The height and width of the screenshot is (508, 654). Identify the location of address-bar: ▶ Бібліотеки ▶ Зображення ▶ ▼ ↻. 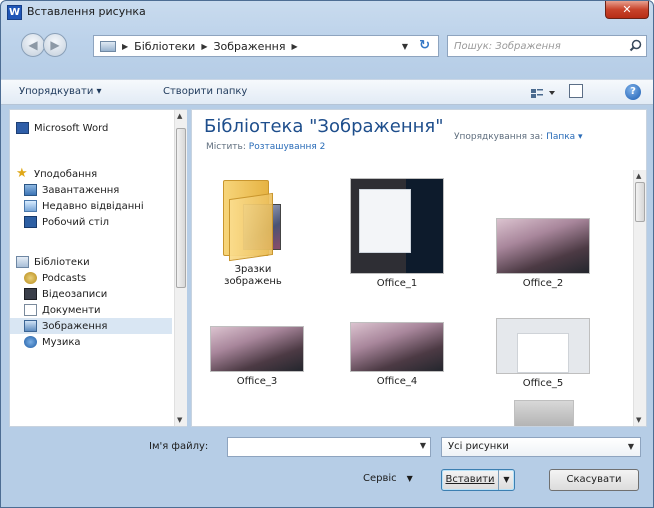
(266, 46).